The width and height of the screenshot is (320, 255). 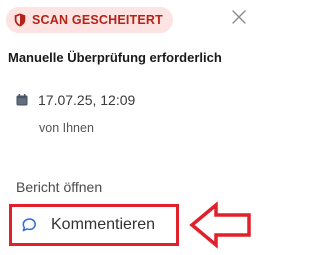 What do you see at coordinates (221, 225) in the screenshot?
I see `left-arrow-icon` at bounding box center [221, 225].